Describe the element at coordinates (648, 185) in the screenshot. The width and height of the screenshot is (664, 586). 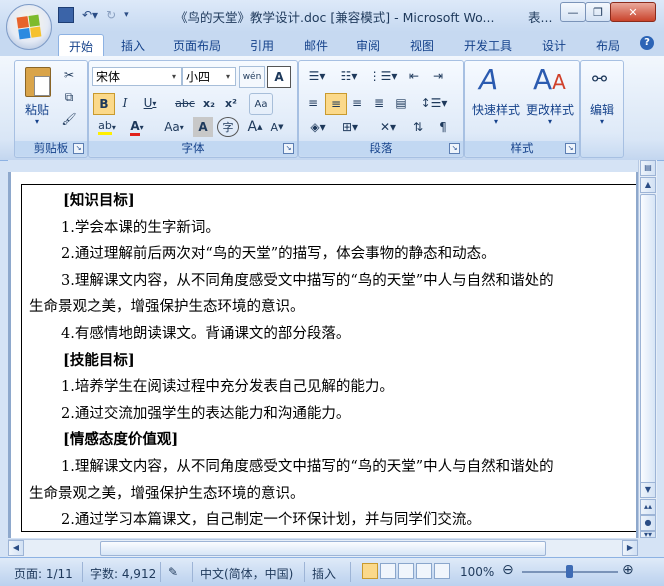
I see `scroll-up-icon: ▲` at that location.